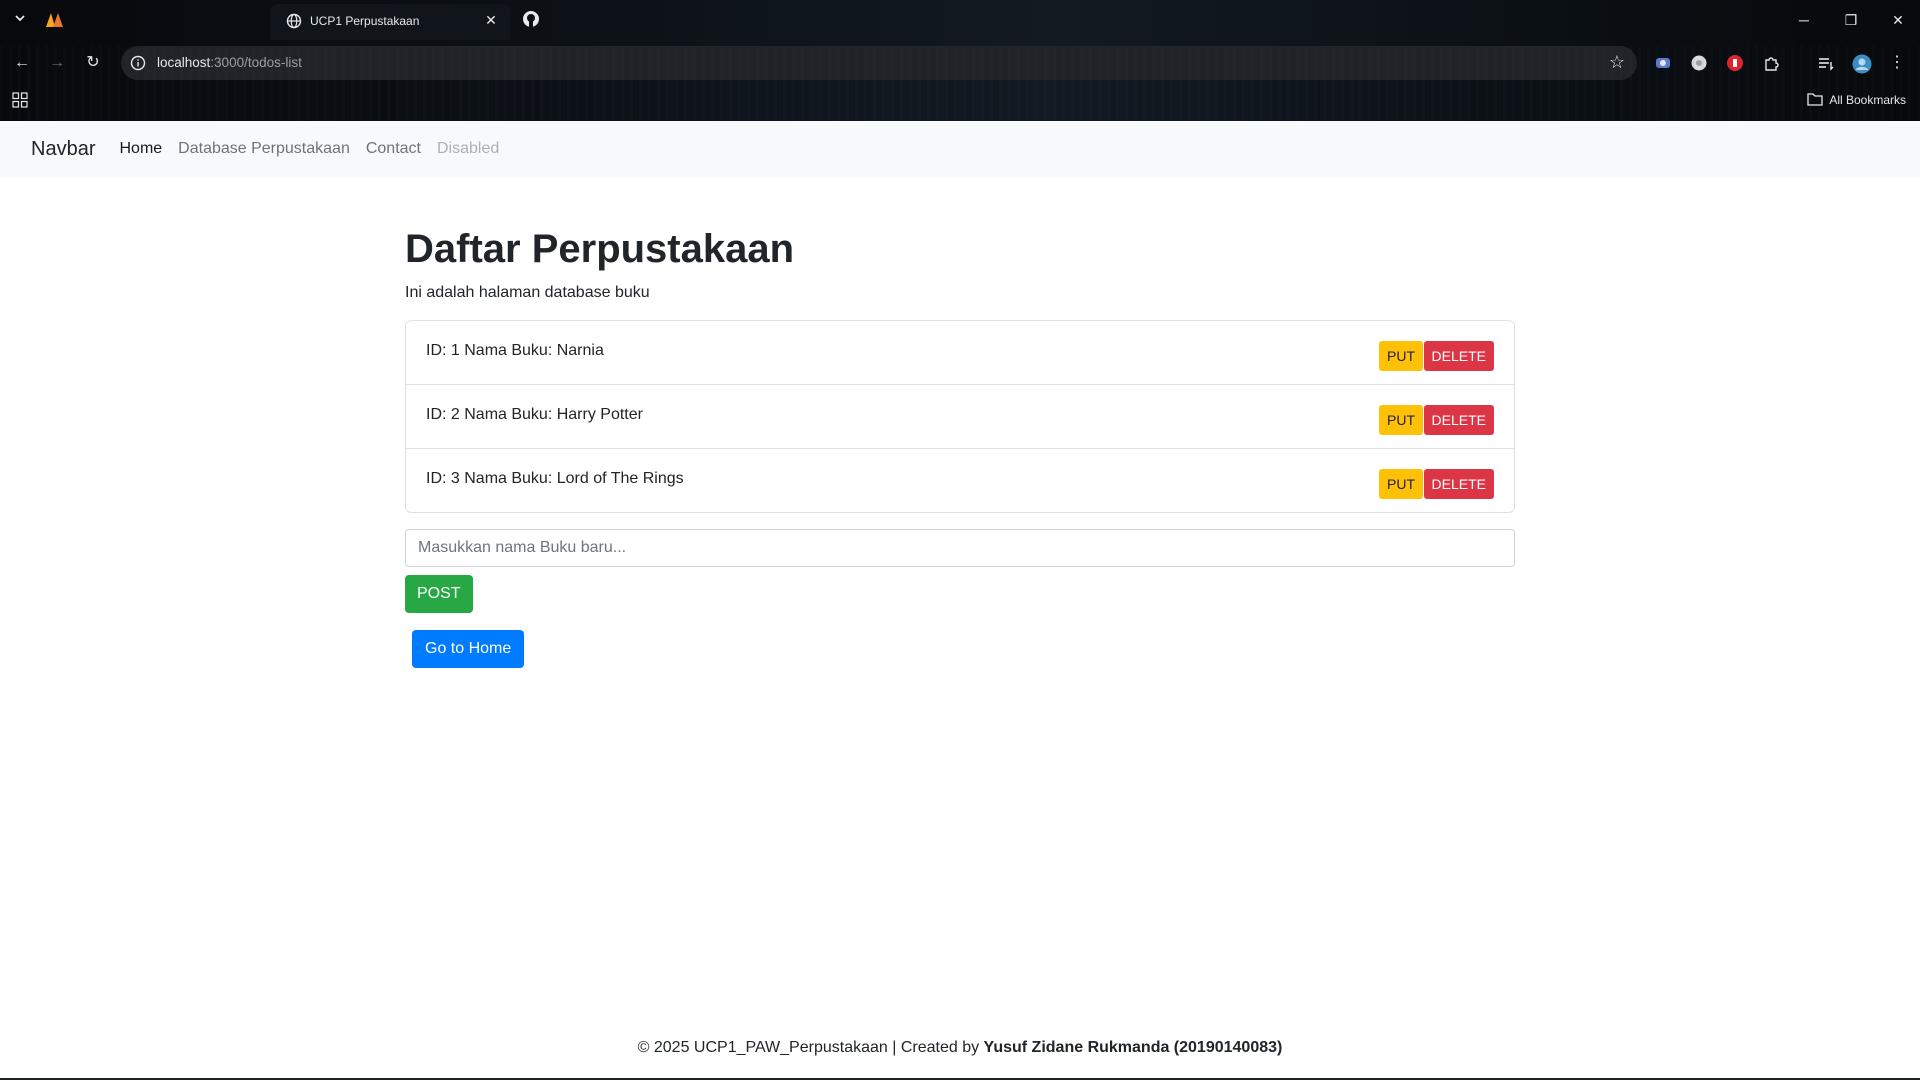 This screenshot has height=1080, width=1920. I want to click on pinned-tab-logo-icon, so click(56, 20).